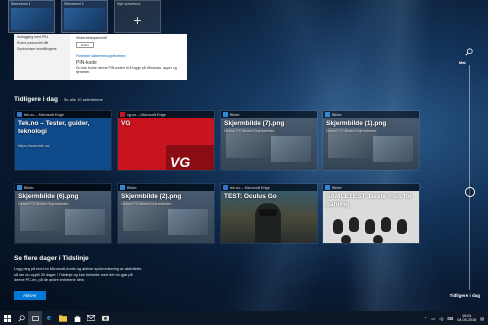  I want to click on clock: 19:01 04.05.2018, so click(466, 318).